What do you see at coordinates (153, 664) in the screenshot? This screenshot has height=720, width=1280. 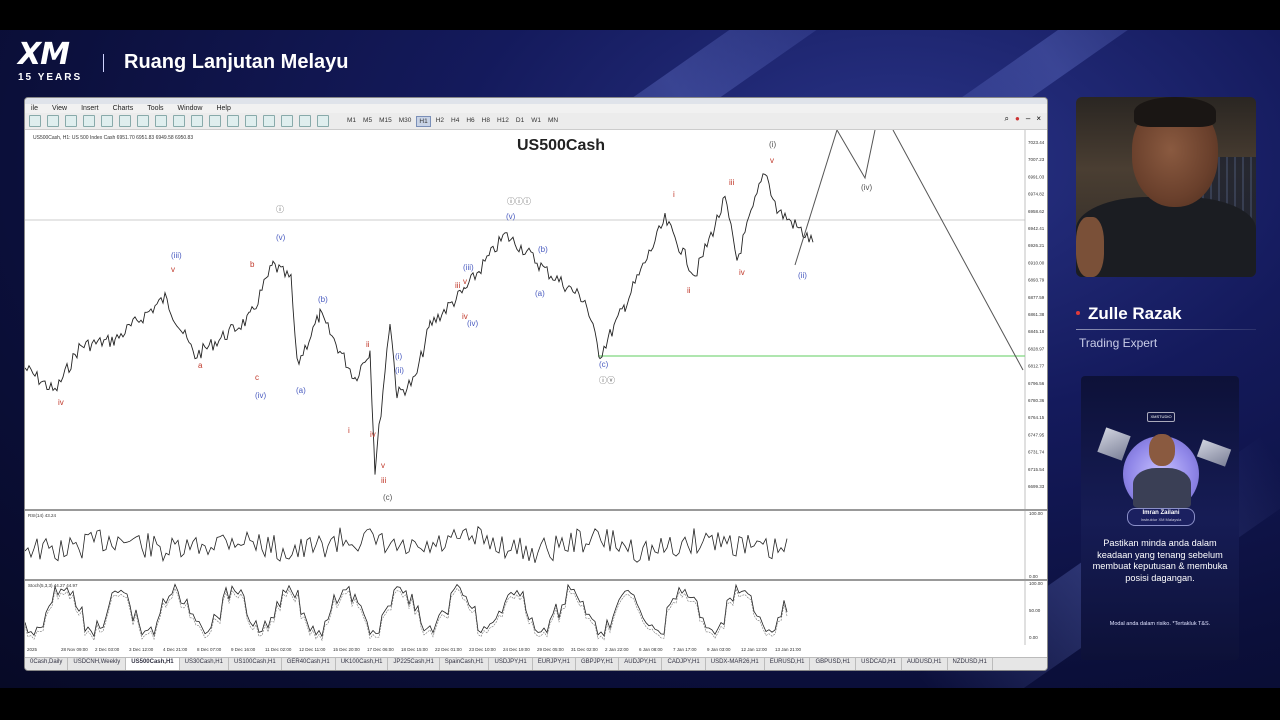 I see `chart-tab: US500Cash,H1` at bounding box center [153, 664].